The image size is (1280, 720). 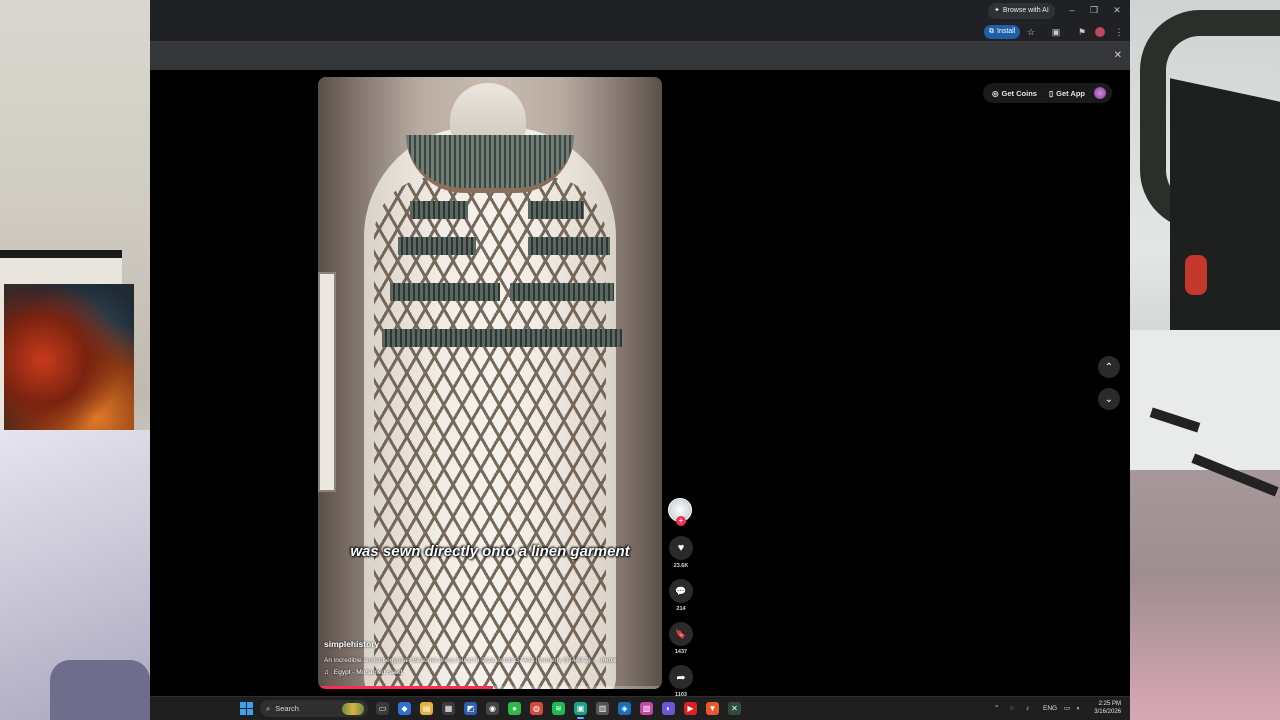 I want to click on info-bar: ✕, so click(x=640, y=56).